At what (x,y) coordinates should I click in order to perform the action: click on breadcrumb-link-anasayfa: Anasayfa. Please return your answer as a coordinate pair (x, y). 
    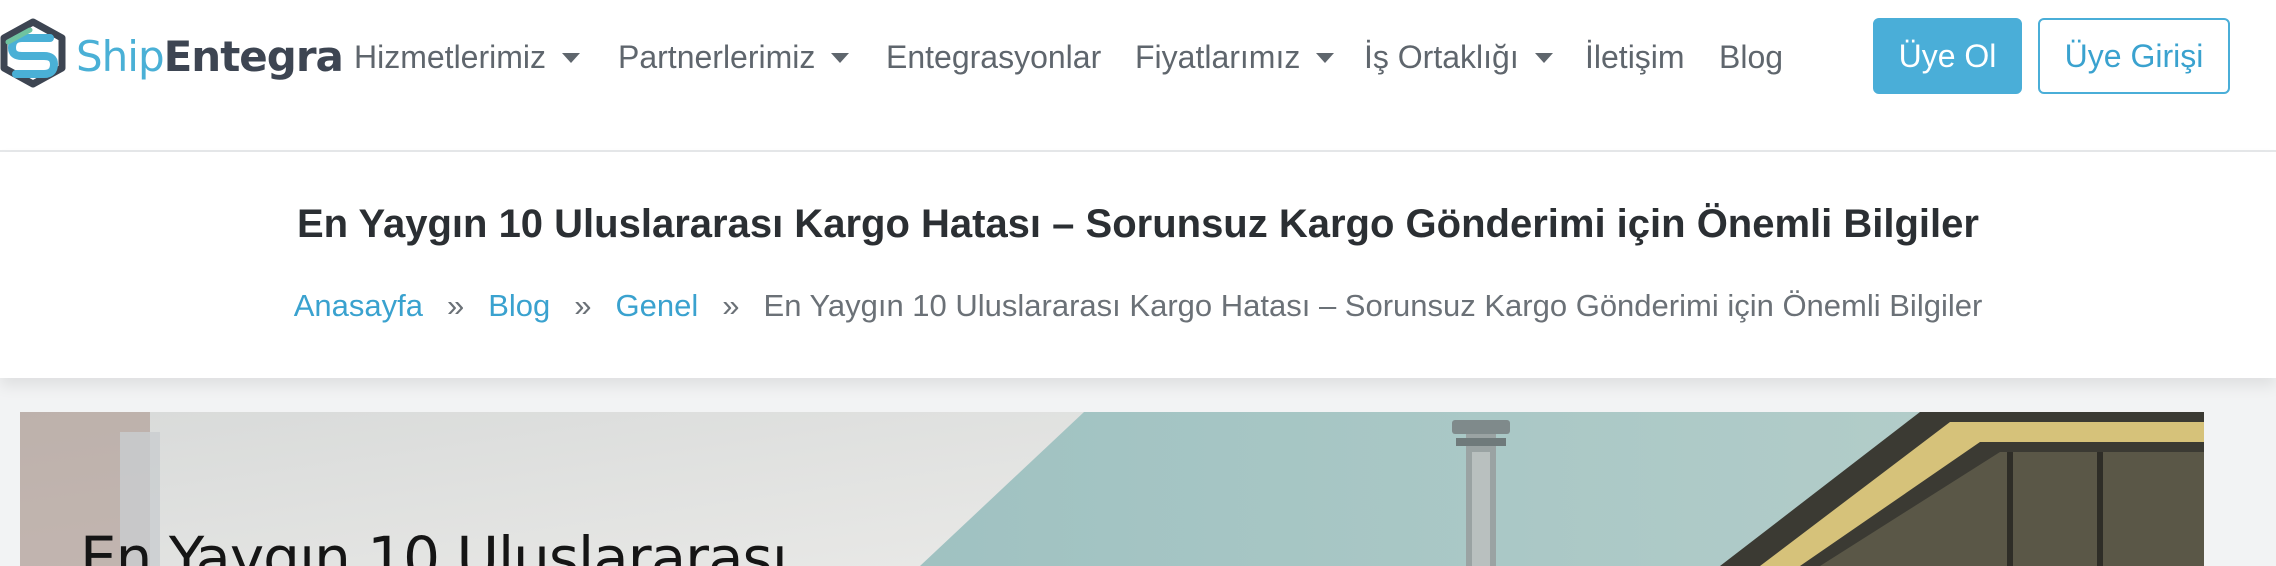
    Looking at the image, I should click on (358, 305).